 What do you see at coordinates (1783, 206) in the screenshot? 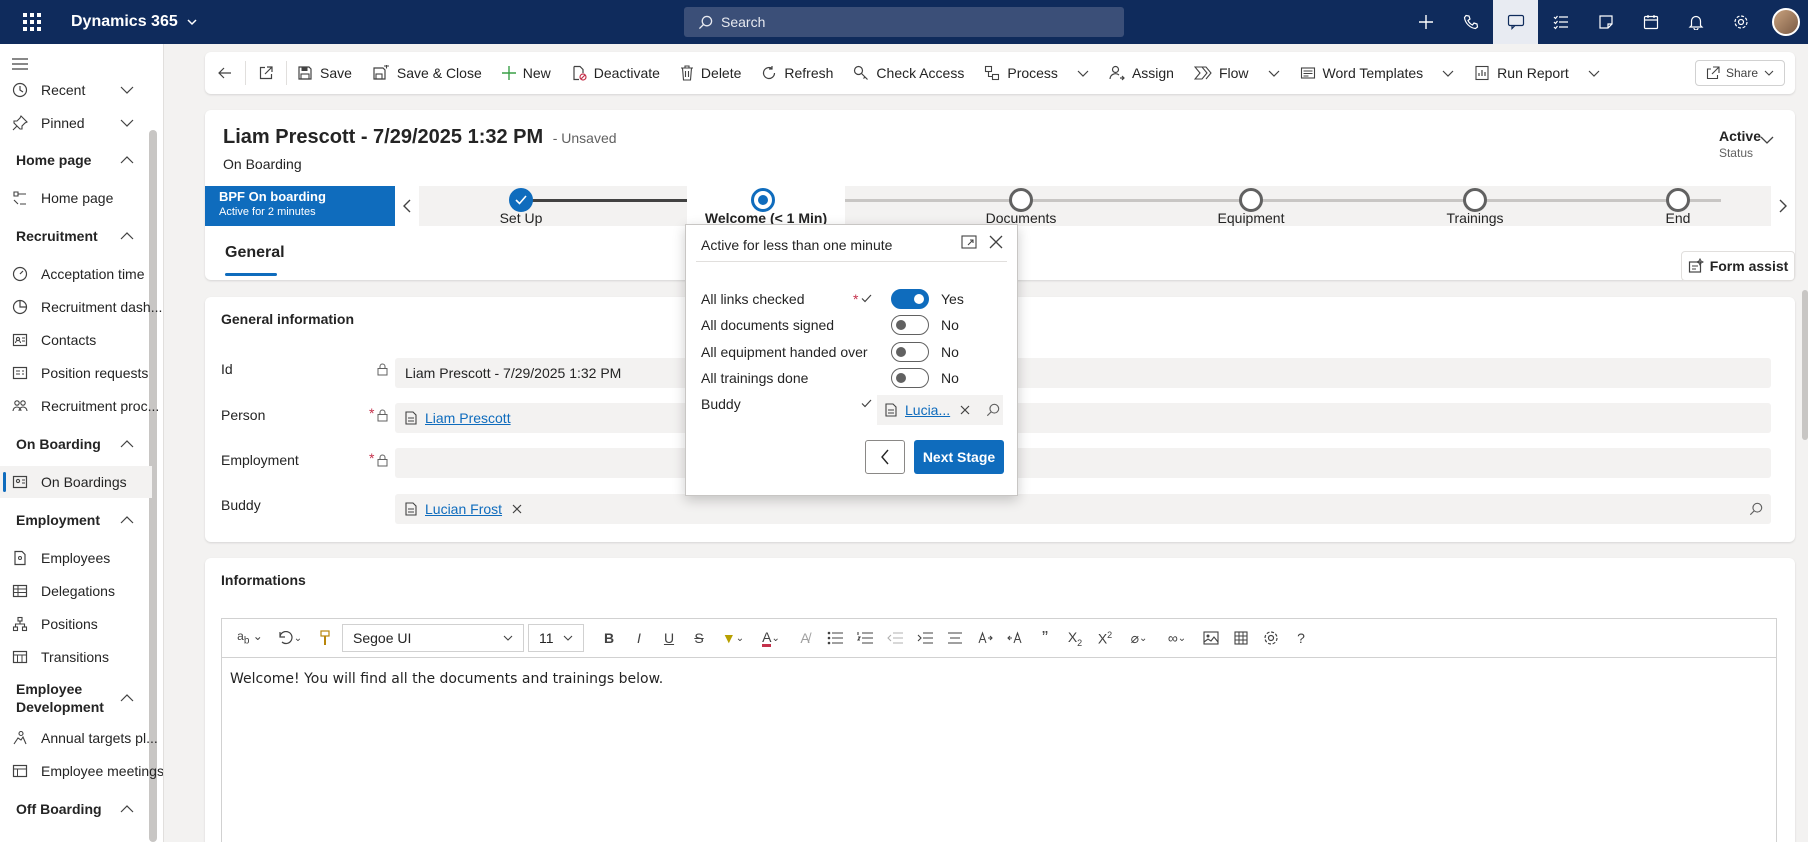
I see `bpf-next-button` at bounding box center [1783, 206].